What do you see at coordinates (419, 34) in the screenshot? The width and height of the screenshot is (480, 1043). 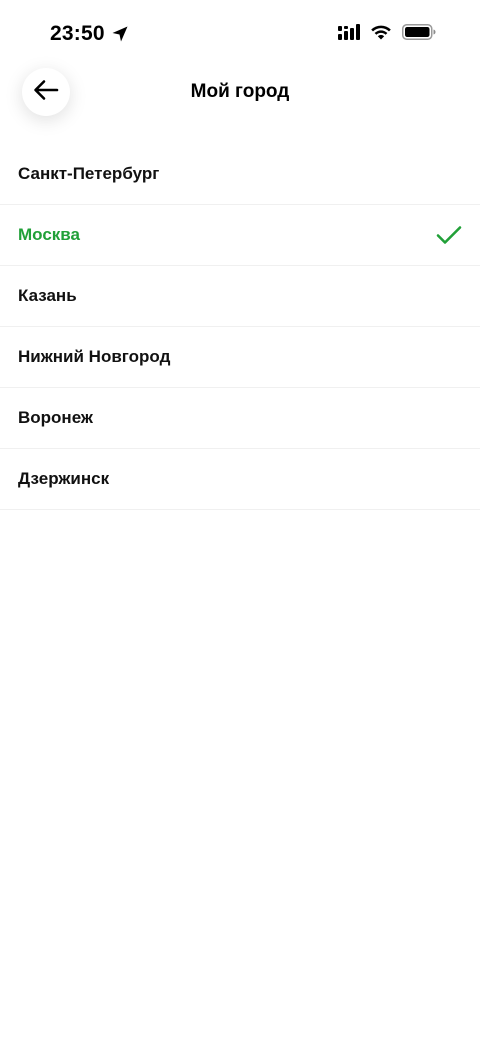 I see `battery-icon` at bounding box center [419, 34].